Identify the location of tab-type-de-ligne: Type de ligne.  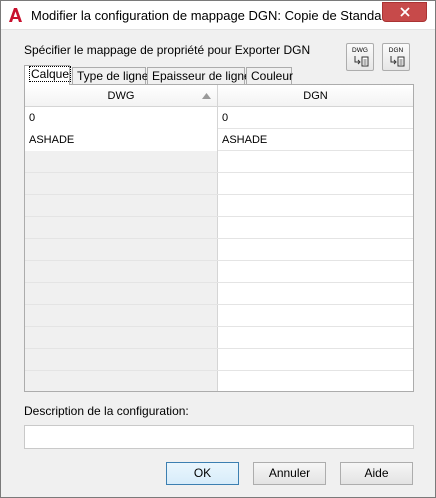
(110, 75).